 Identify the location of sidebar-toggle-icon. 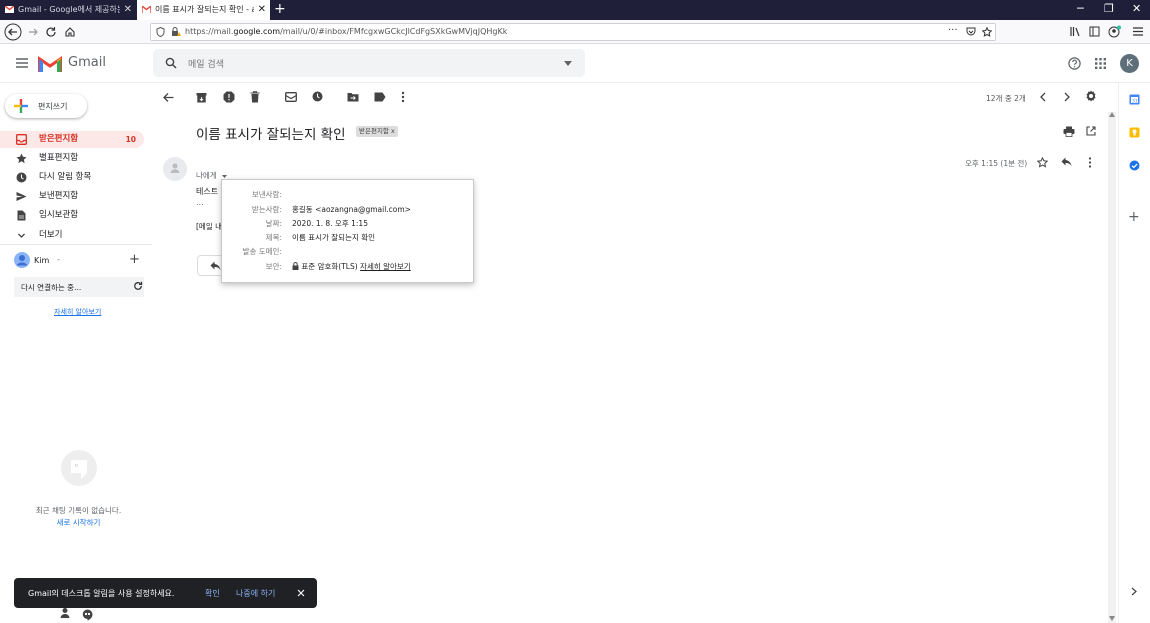
(1094, 31).